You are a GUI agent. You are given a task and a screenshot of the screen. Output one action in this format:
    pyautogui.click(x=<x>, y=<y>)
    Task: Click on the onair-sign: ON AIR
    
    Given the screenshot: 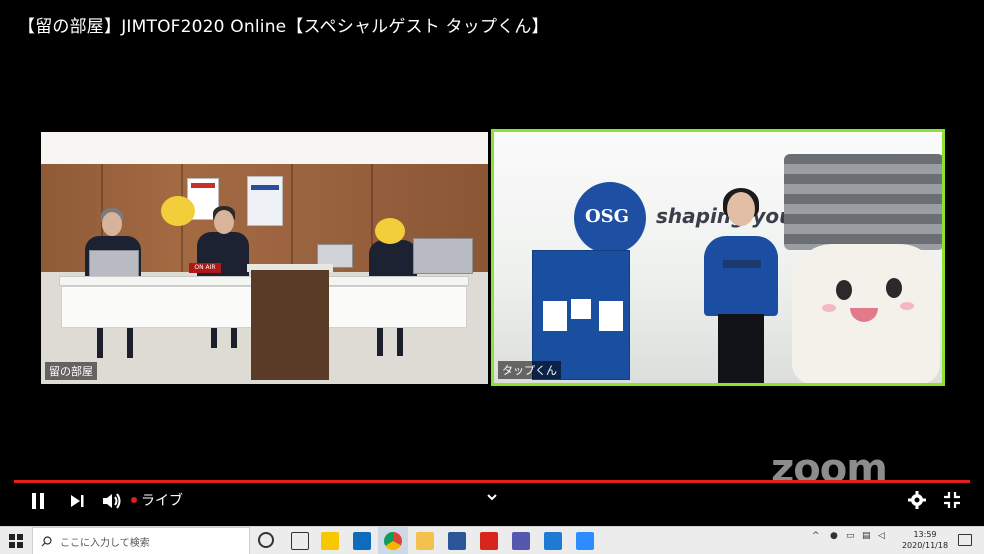 What is the action you would take?
    pyautogui.click(x=205, y=268)
    